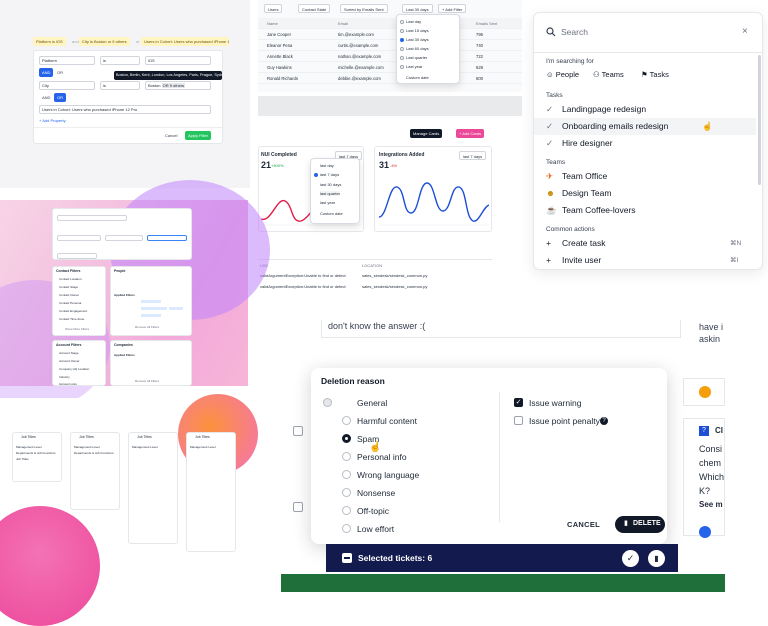 The height and width of the screenshot is (626, 768). Describe the element at coordinates (656, 558) in the screenshot. I see `trash-button: ▮` at that location.